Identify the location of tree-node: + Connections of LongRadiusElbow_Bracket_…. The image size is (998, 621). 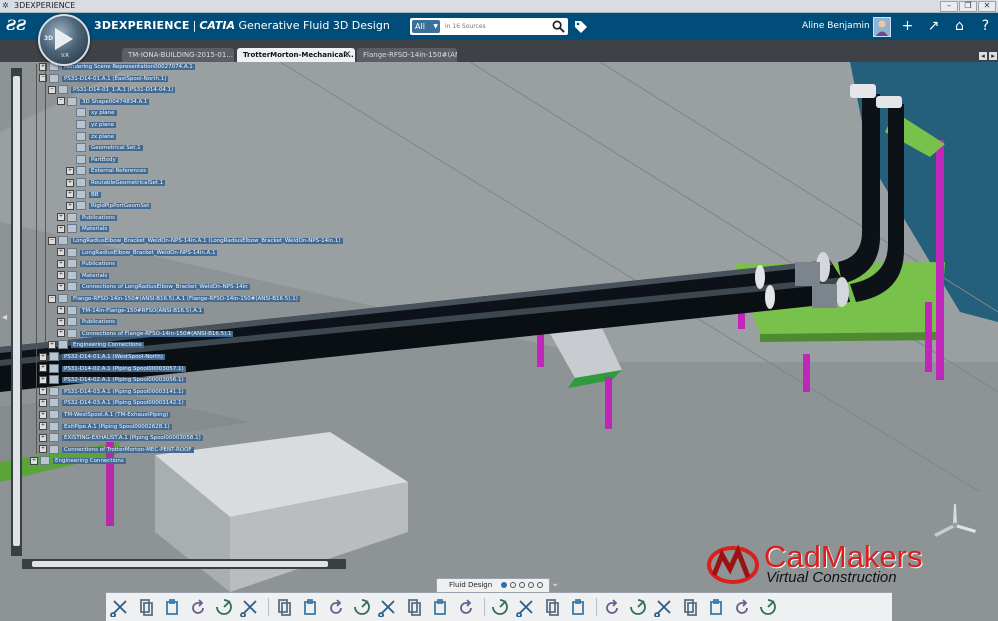
(153, 287).